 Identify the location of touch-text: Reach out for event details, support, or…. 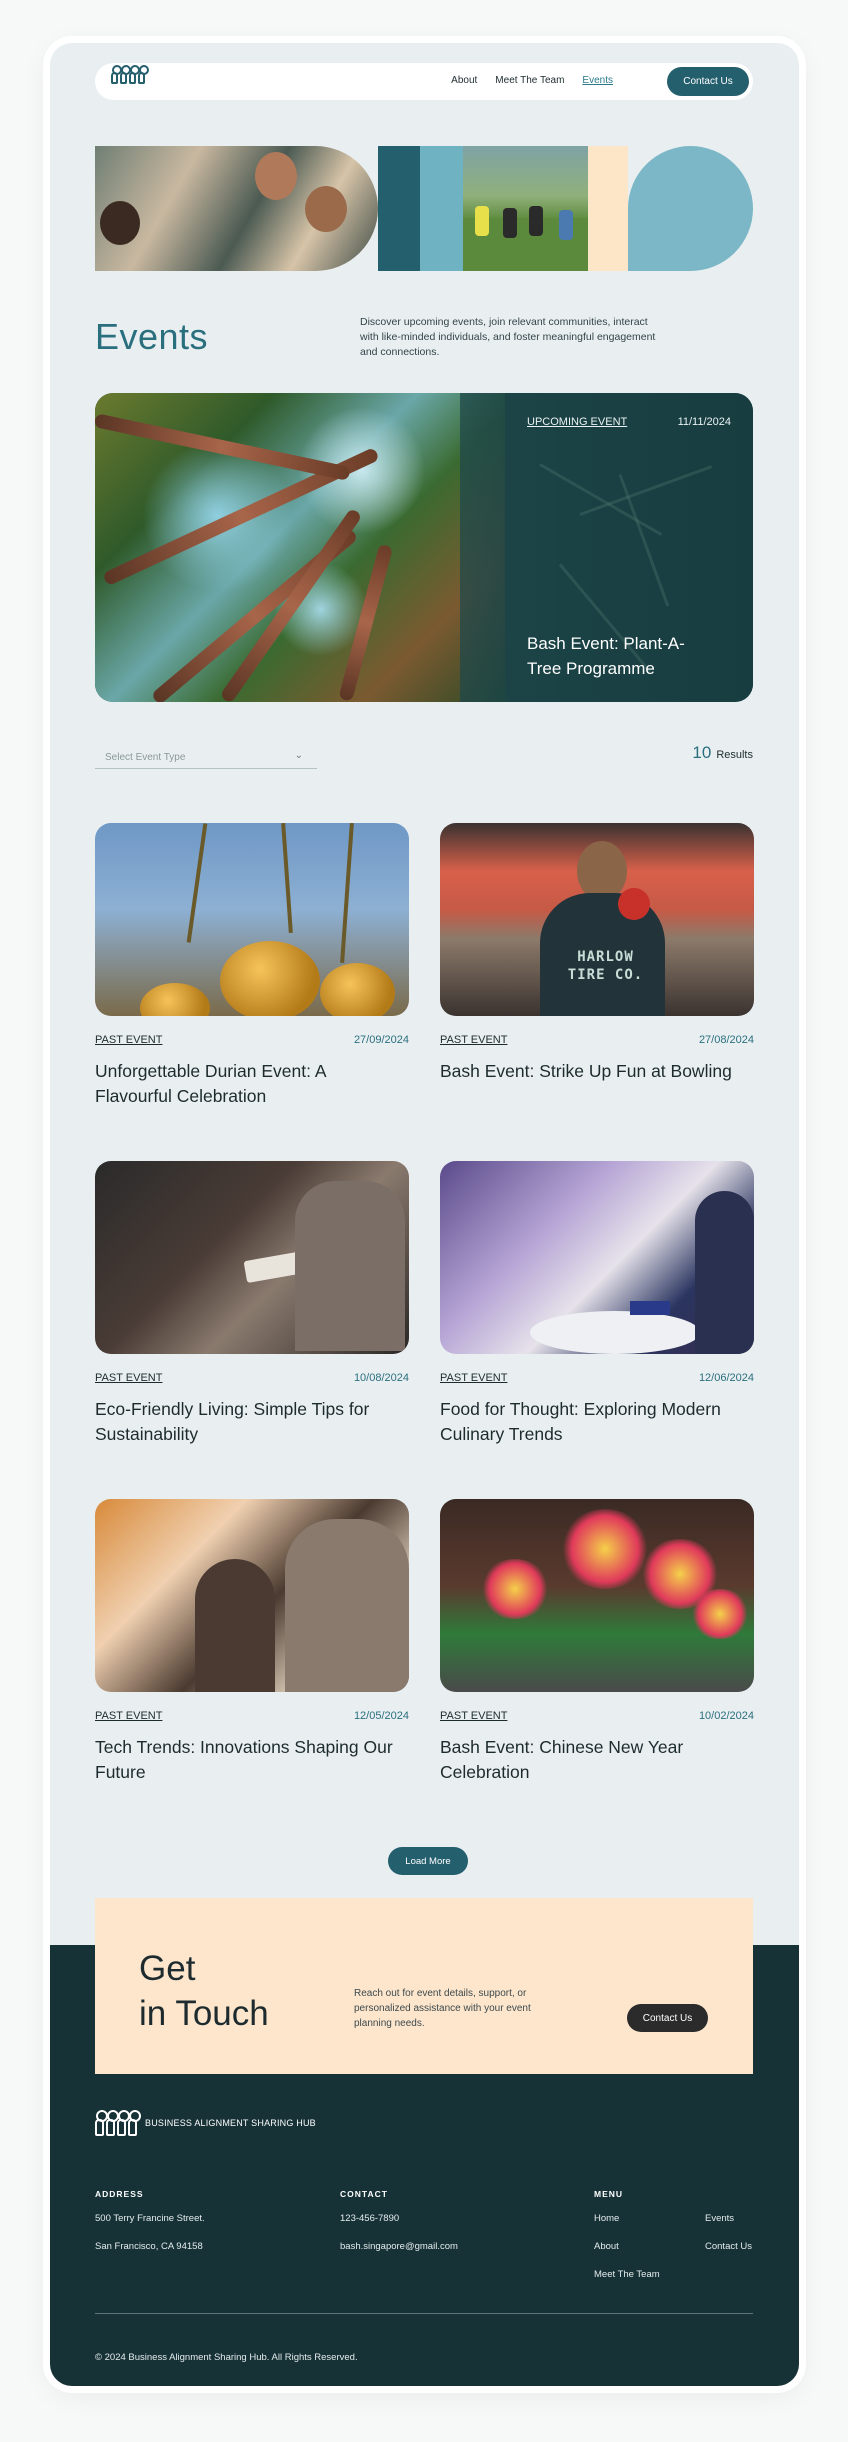
(442, 2008).